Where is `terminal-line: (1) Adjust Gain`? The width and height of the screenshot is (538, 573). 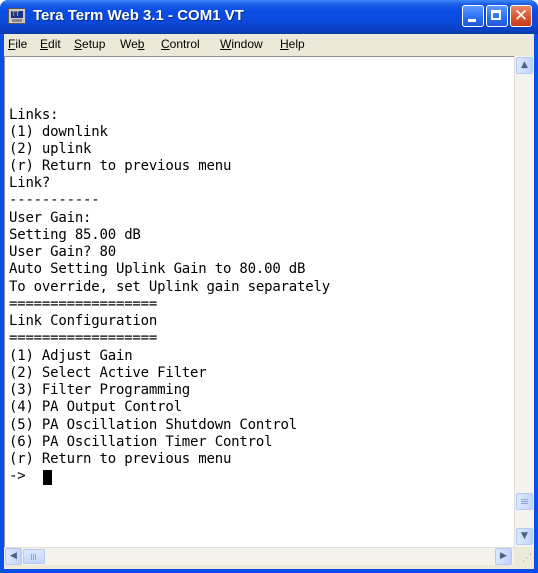 terminal-line: (1) Adjust Gain is located at coordinates (71, 356).